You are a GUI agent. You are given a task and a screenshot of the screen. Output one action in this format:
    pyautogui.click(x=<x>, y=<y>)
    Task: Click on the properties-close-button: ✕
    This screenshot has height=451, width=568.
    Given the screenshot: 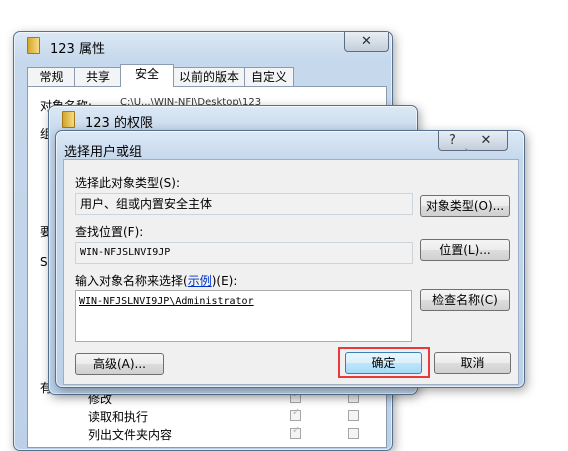 What is the action you would take?
    pyautogui.click(x=366, y=42)
    